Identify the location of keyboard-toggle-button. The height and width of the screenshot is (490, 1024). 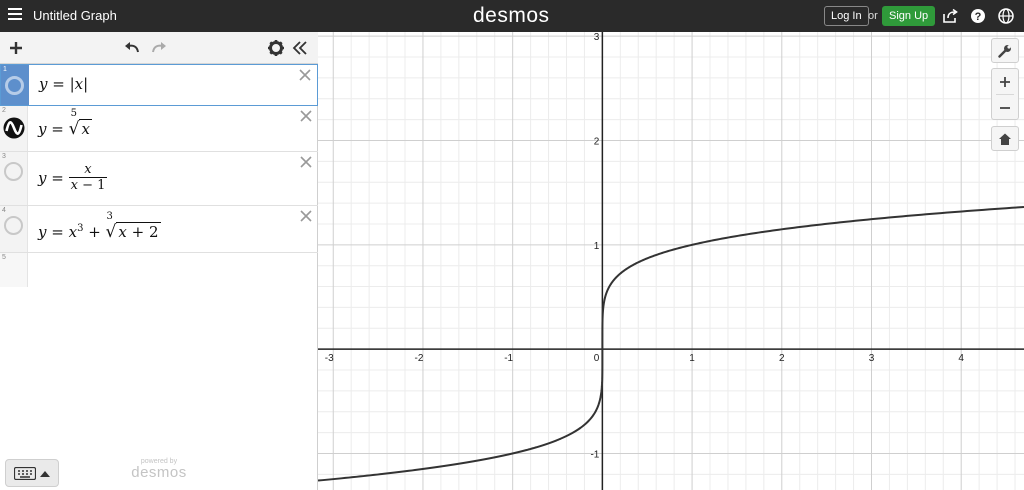
(32, 473).